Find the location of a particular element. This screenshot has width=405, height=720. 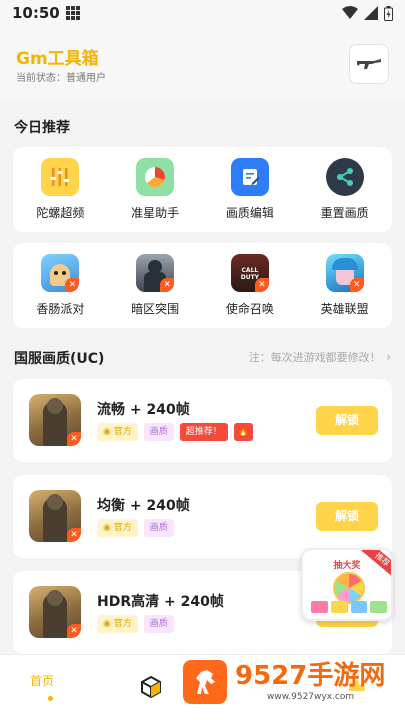

game-label: 香肠派对 is located at coordinates (60, 309).